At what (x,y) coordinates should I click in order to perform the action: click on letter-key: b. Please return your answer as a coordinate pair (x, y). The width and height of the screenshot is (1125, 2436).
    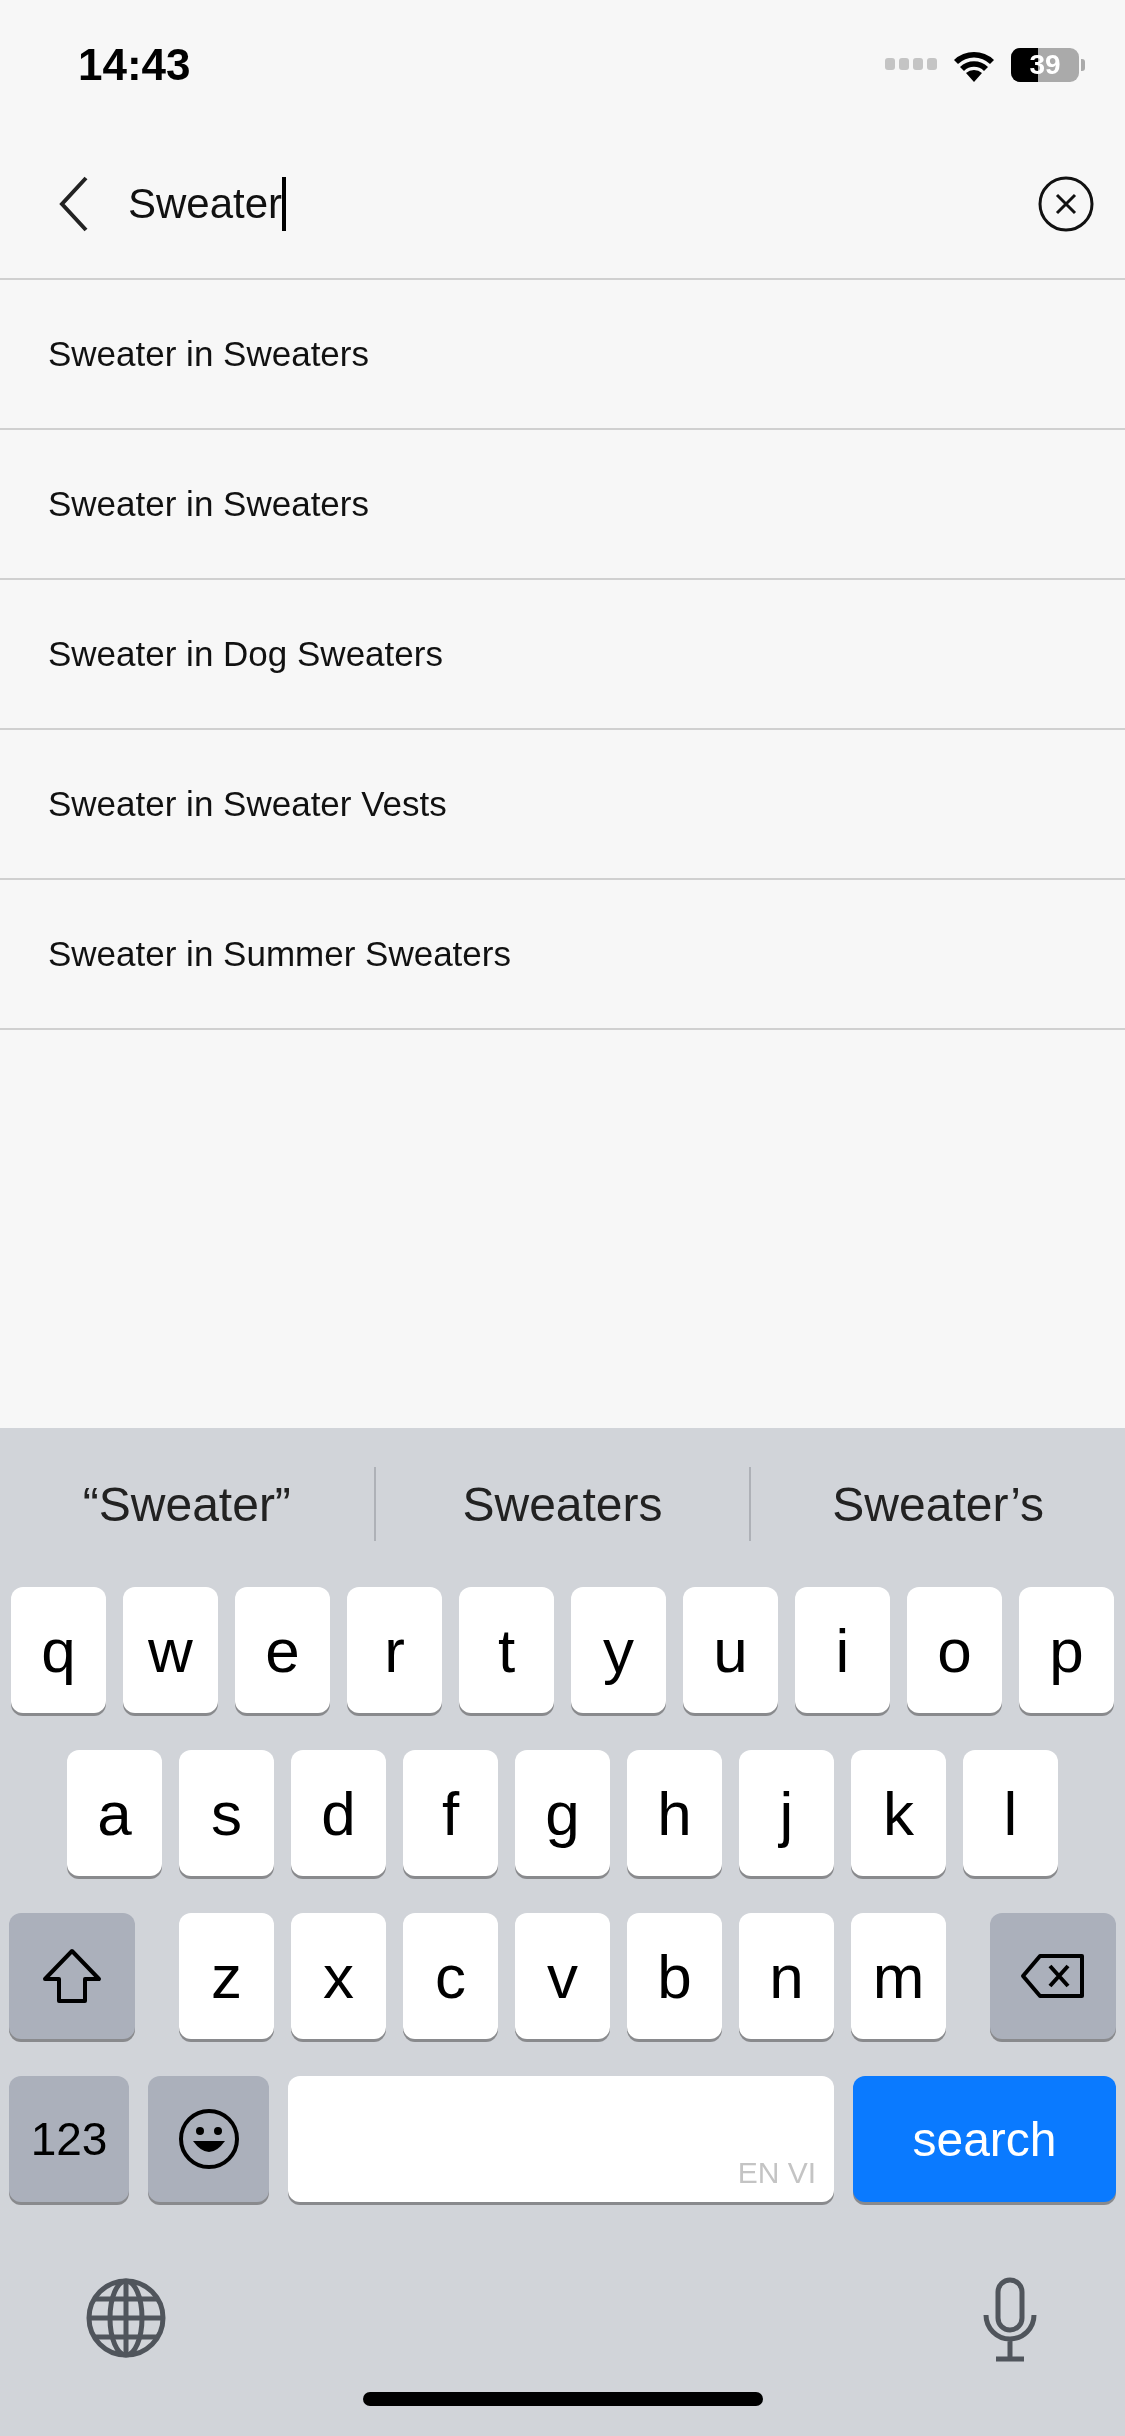
    Looking at the image, I should click on (674, 1976).